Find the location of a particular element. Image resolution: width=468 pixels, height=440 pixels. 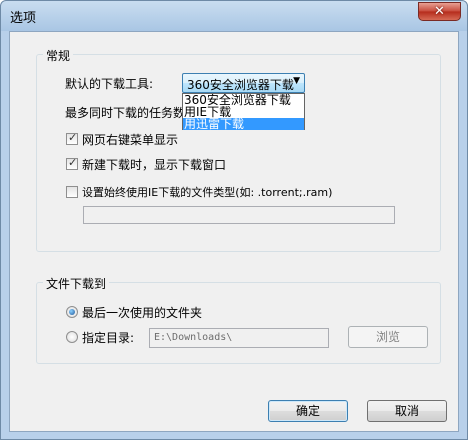

downloader-select: 360安全浏览器下载 ▼ is located at coordinates (243, 83).